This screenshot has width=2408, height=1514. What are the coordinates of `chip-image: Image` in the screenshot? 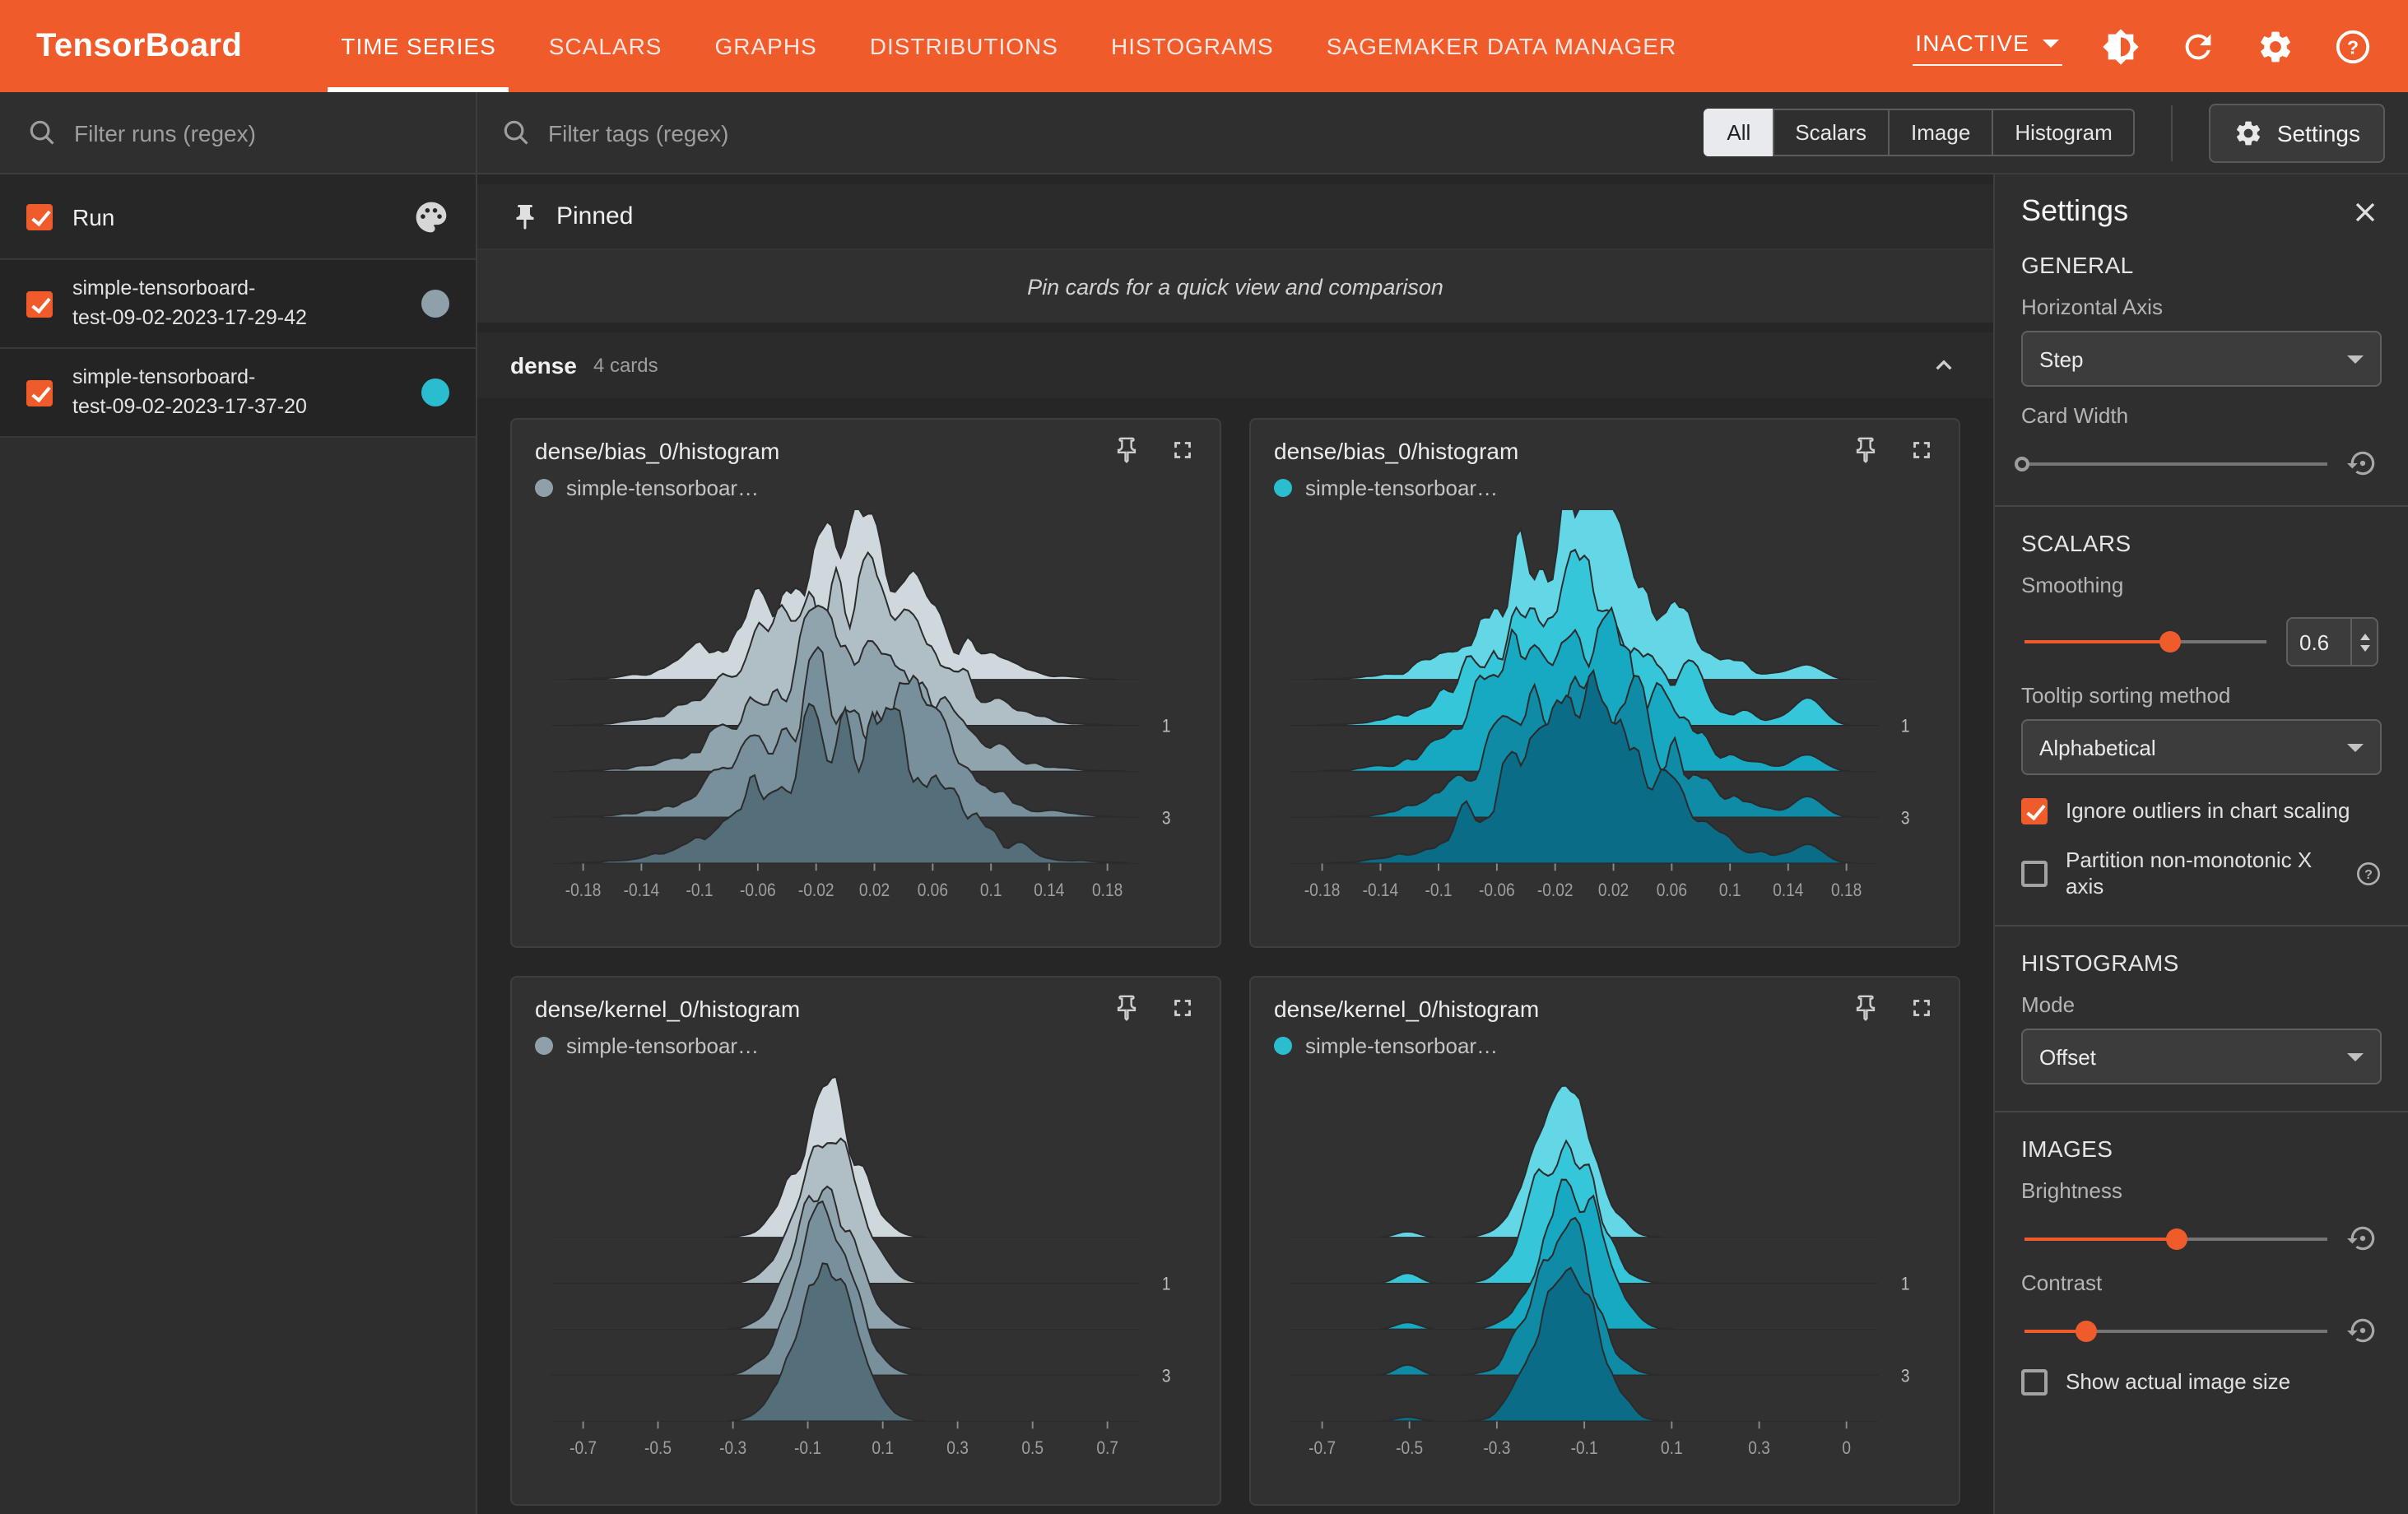 It's located at (1941, 132).